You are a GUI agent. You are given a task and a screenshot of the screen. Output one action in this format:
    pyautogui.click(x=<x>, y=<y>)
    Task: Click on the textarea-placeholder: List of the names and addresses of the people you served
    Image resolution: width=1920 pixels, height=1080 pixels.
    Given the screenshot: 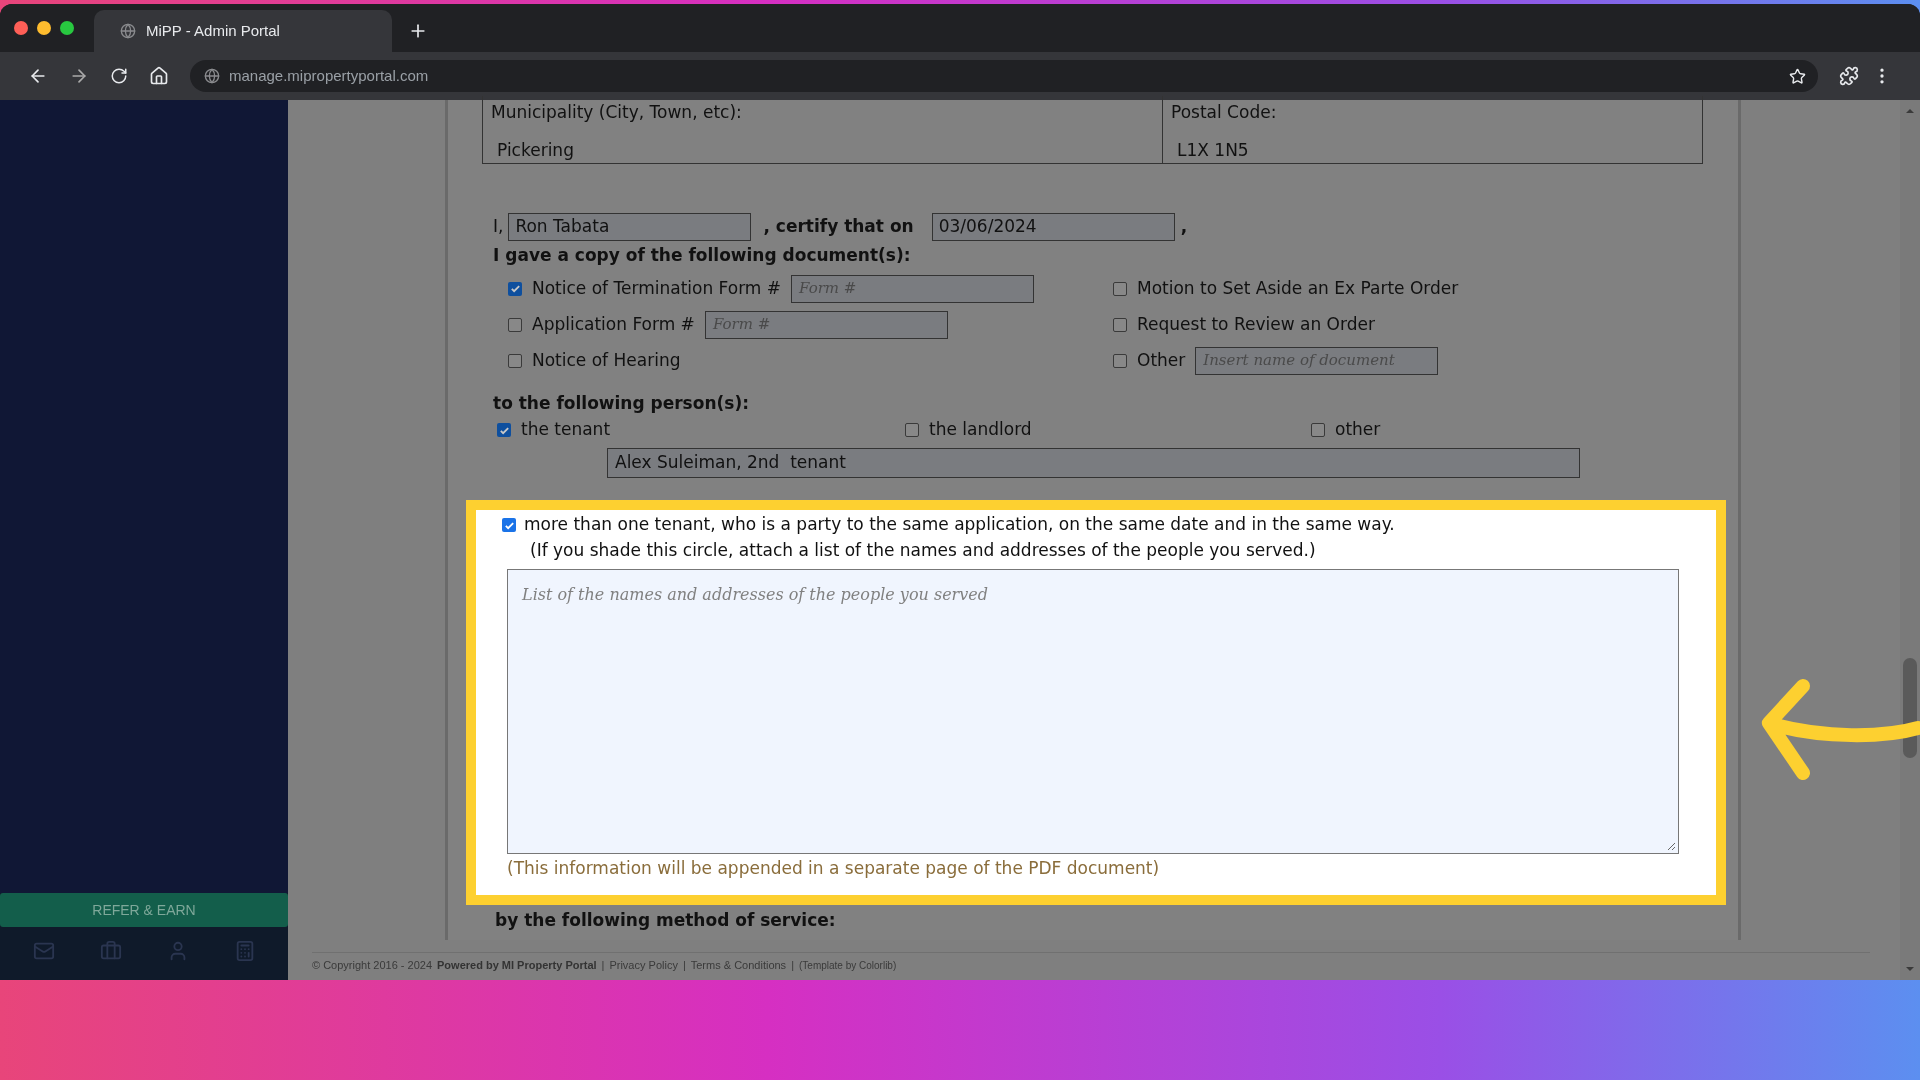 What is the action you would take?
    pyautogui.click(x=755, y=594)
    